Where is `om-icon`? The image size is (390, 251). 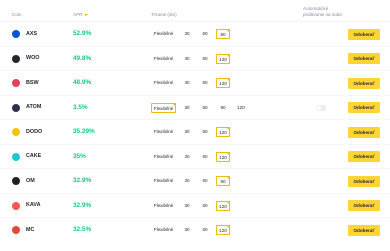 om-icon is located at coordinates (16, 181).